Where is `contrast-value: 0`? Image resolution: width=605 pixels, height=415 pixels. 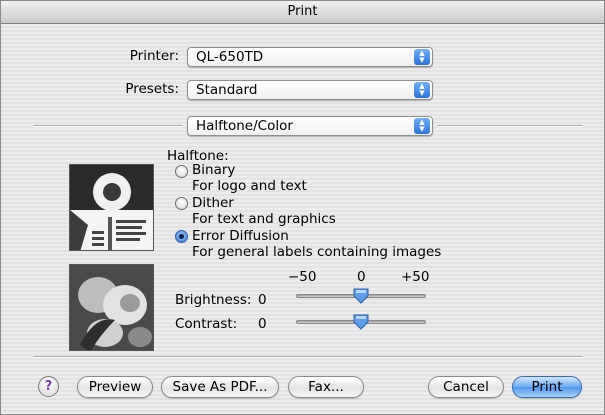
contrast-value: 0 is located at coordinates (262, 324).